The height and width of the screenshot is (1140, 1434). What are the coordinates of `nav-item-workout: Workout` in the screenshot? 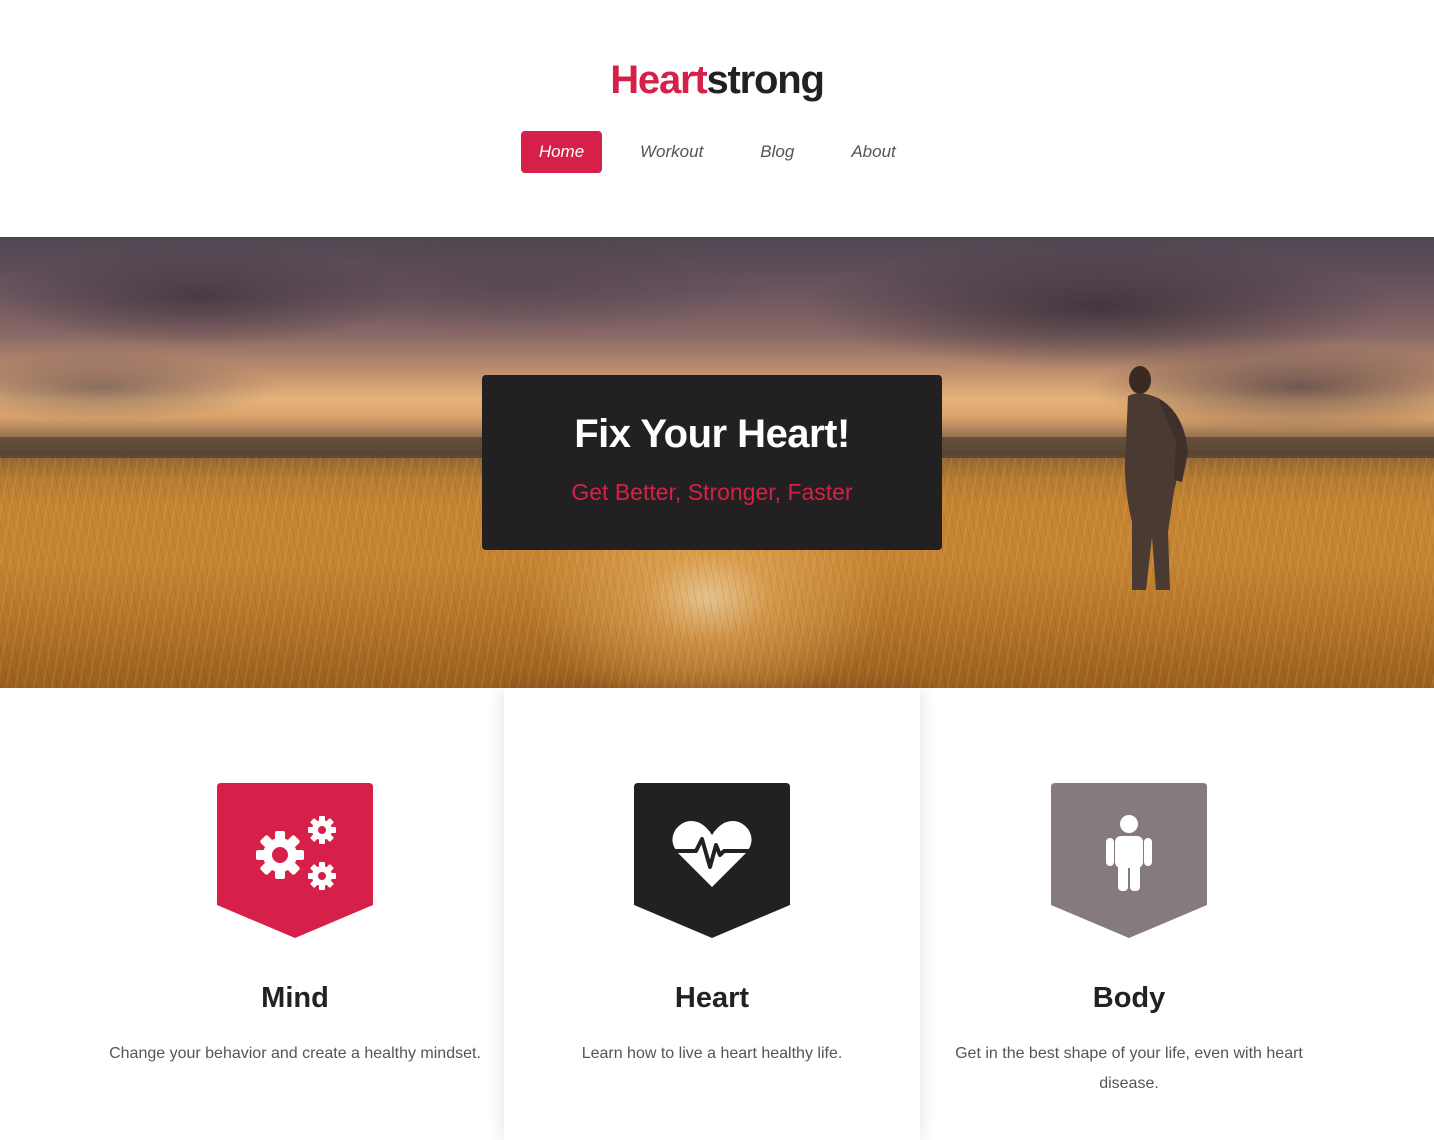 It's located at (671, 152).